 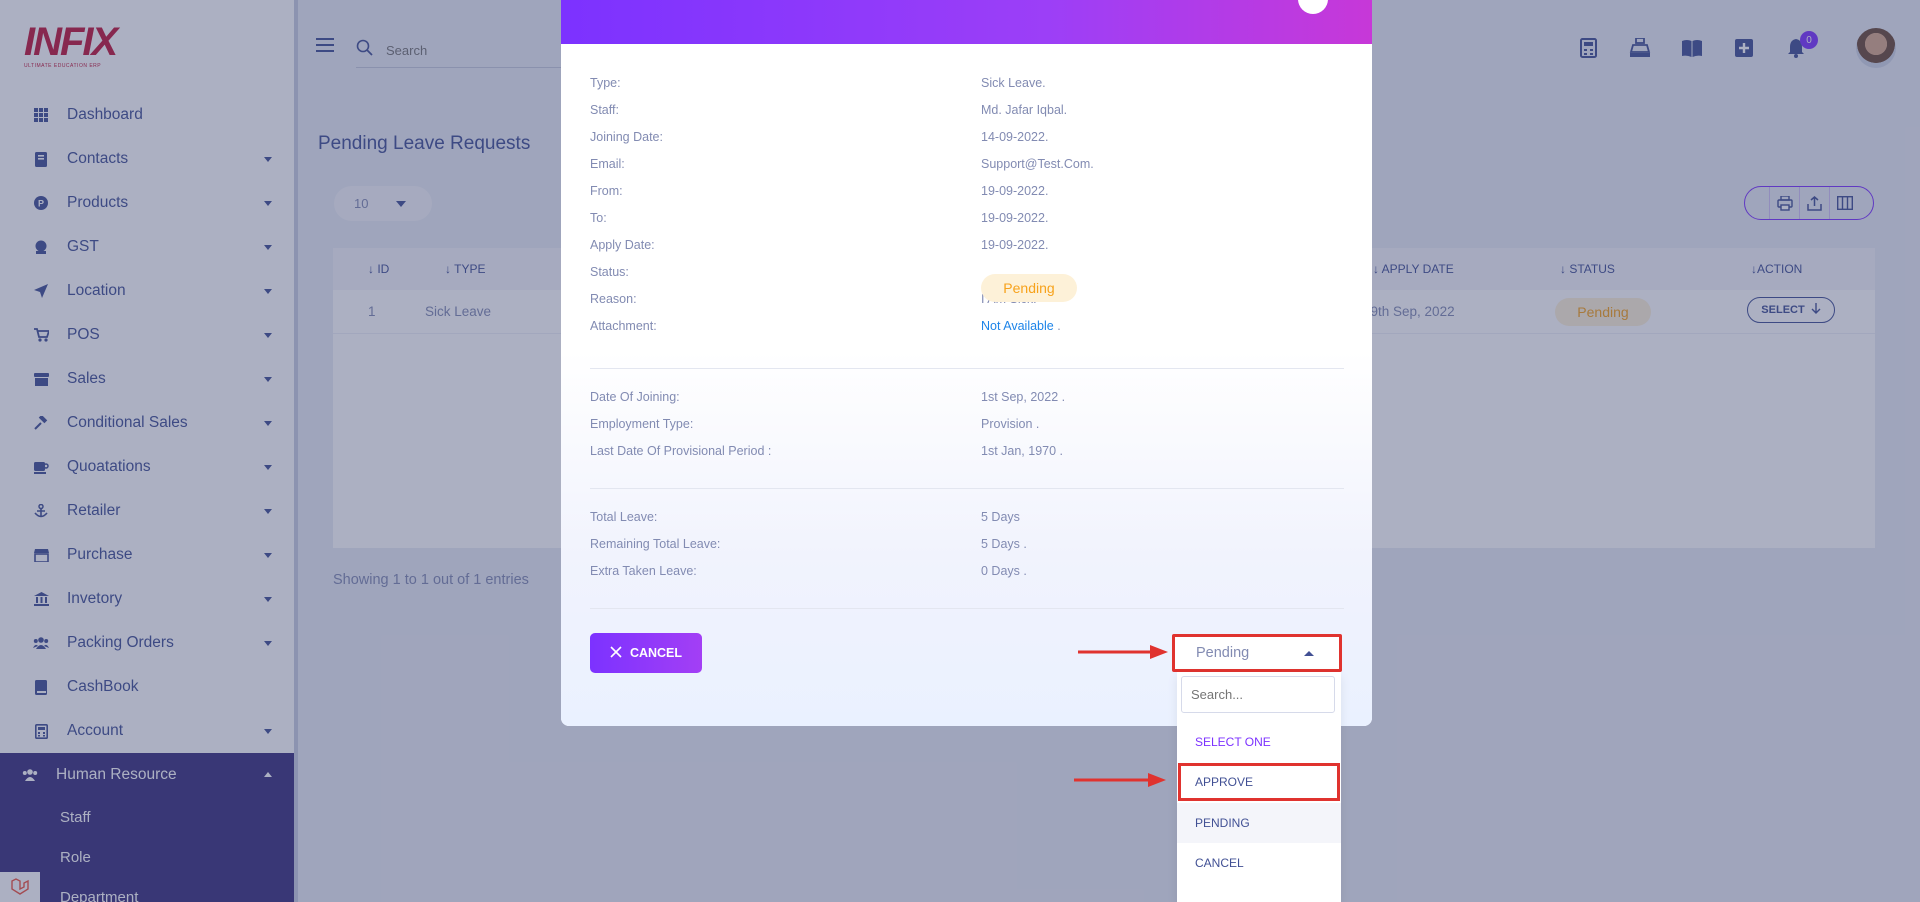 What do you see at coordinates (970, 113) in the screenshot?
I see `info-row-staff: Staff: Md. Jafar Iqbal.` at bounding box center [970, 113].